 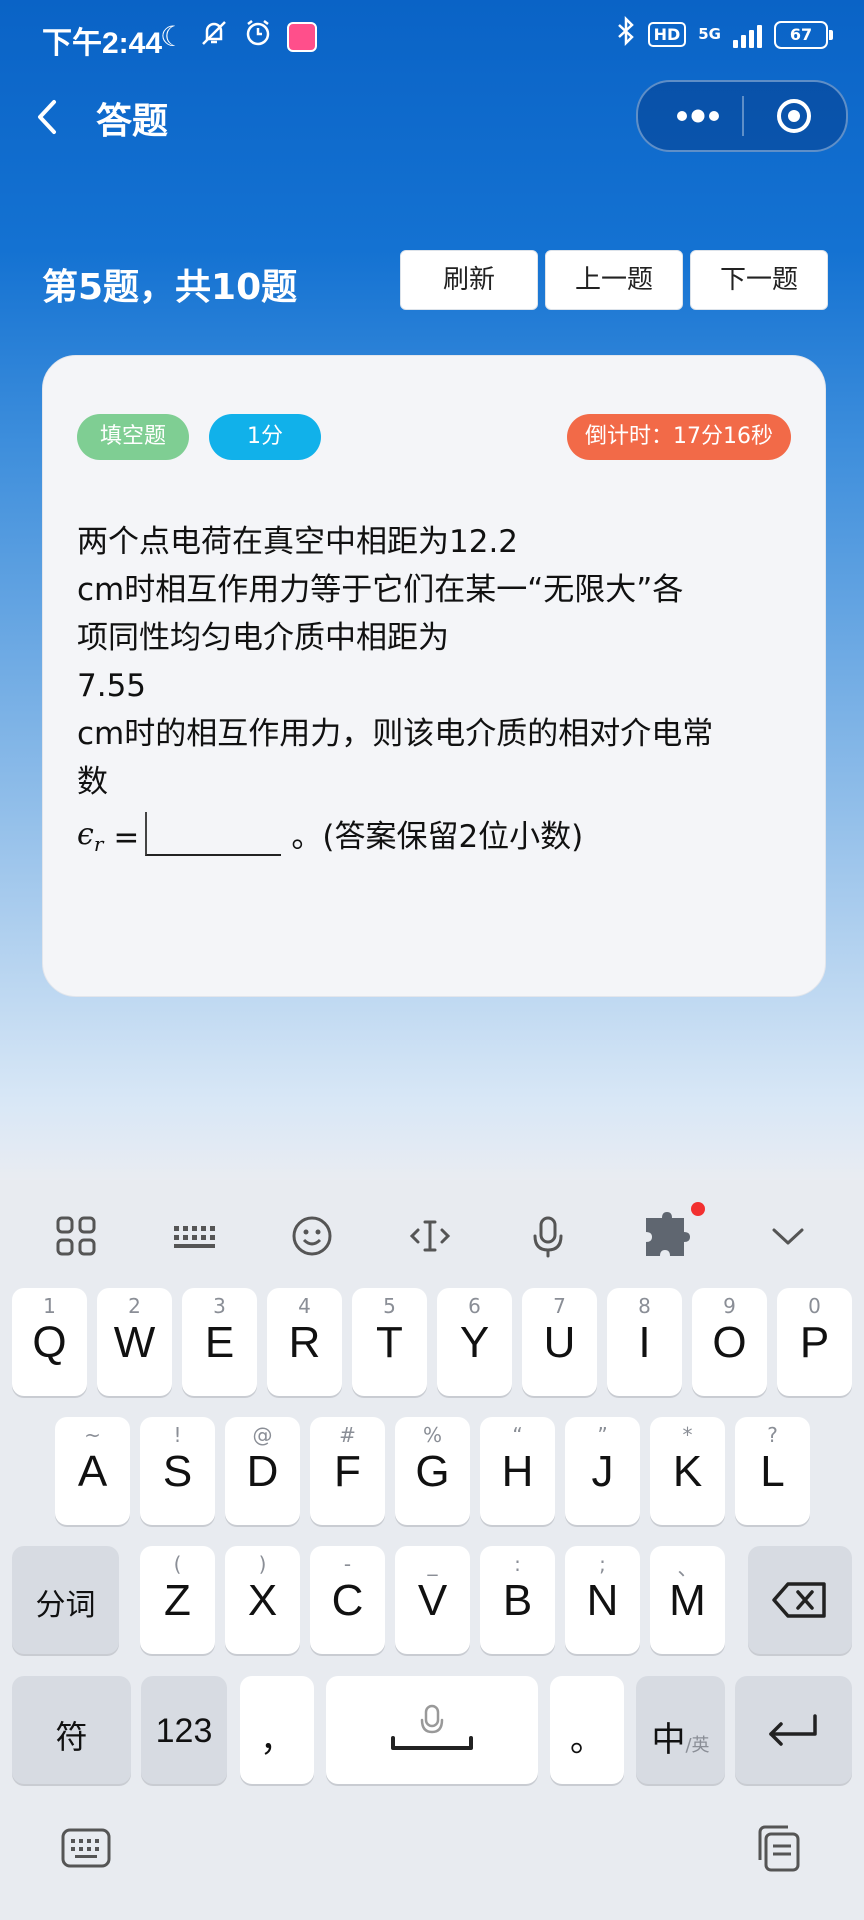 What do you see at coordinates (395, 734) in the screenshot?
I see `question-line: cm时的相互作用力，则该电介质的相对介电常` at bounding box center [395, 734].